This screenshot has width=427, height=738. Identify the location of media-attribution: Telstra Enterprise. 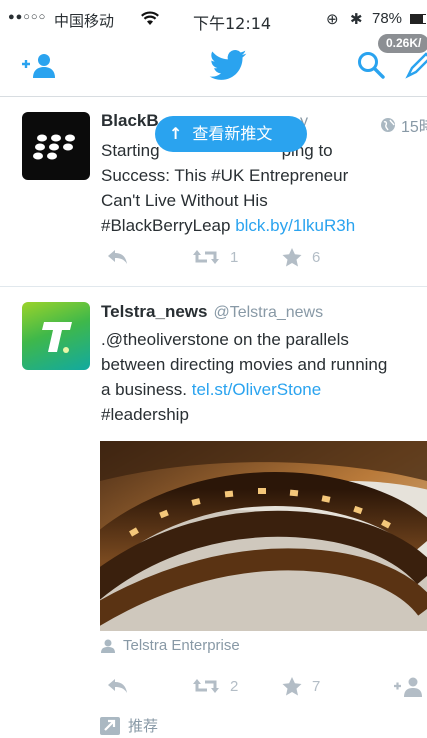
(170, 645).